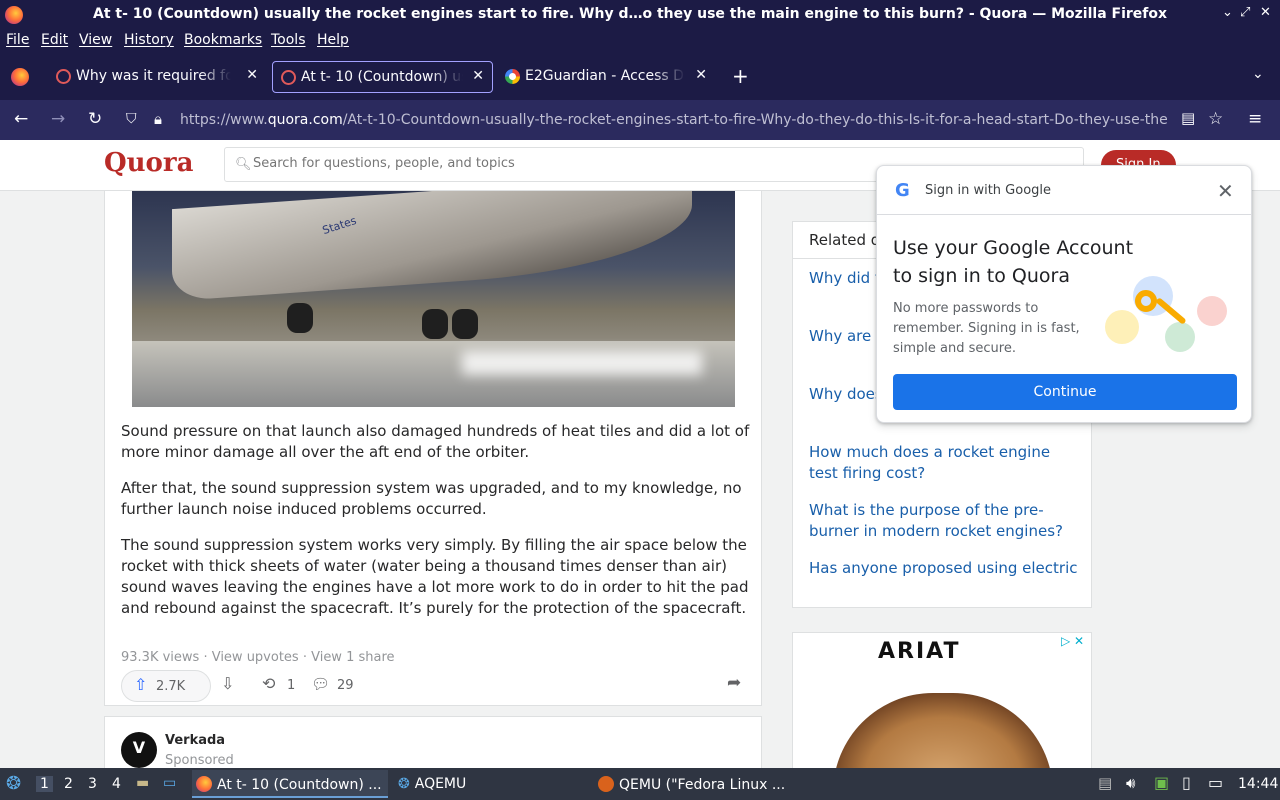  What do you see at coordinates (21, 119) in the screenshot?
I see `back-arrow-icon: ←` at bounding box center [21, 119].